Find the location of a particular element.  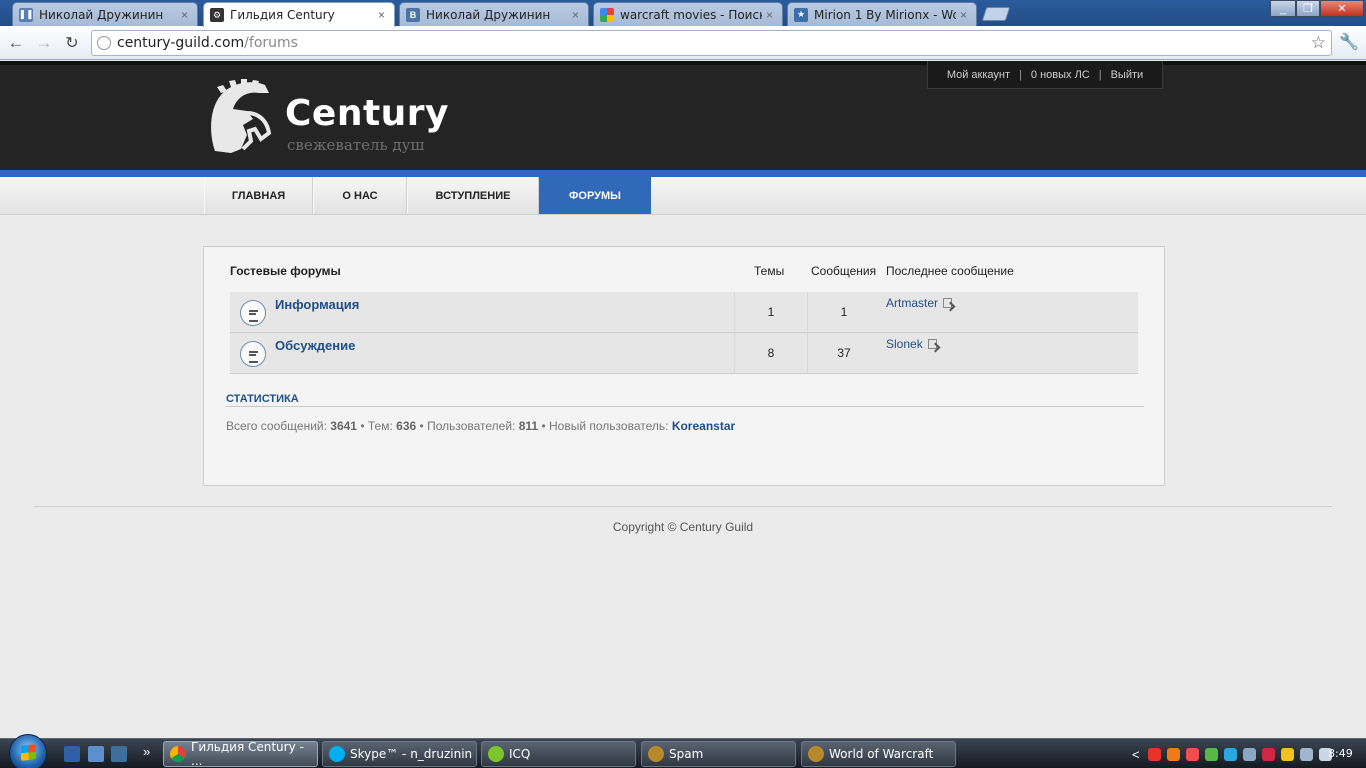

google-icon is located at coordinates (607, 14).